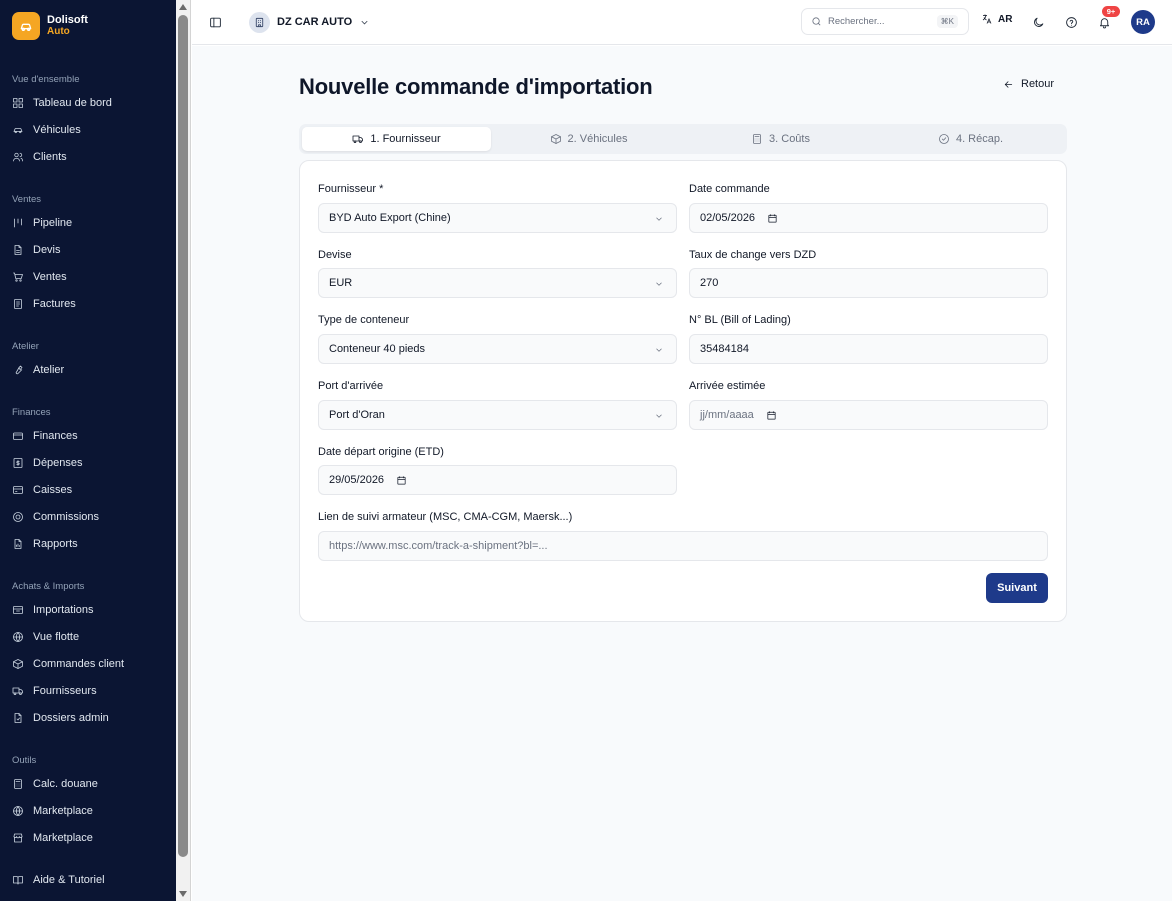 The width and height of the screenshot is (1172, 901). Describe the element at coordinates (597, 139) in the screenshot. I see `tab-label: 2. Véhicules` at that location.